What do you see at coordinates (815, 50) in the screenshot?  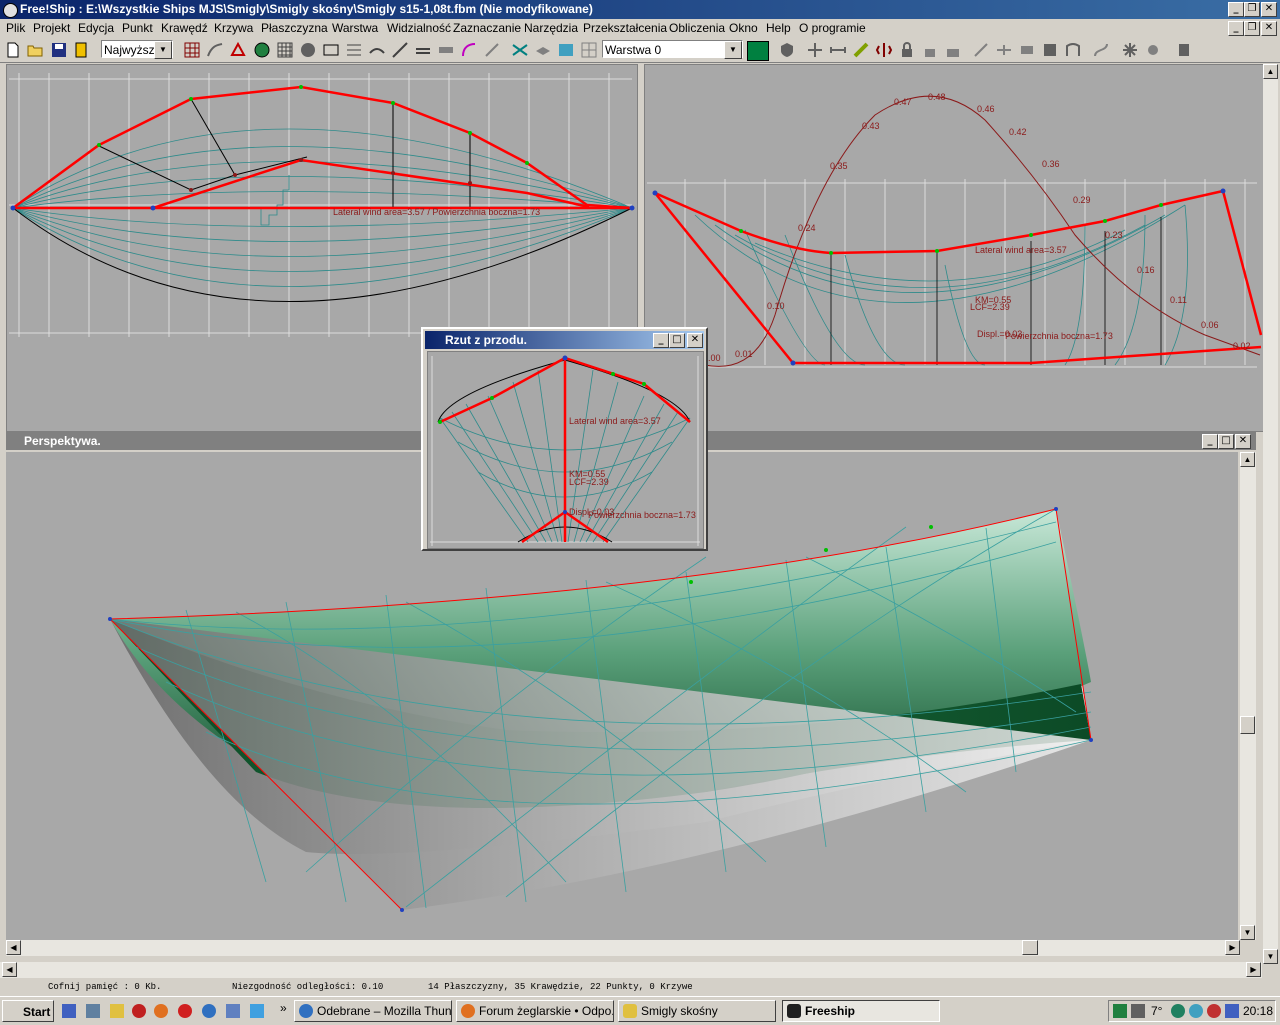 I see `move-icon` at bounding box center [815, 50].